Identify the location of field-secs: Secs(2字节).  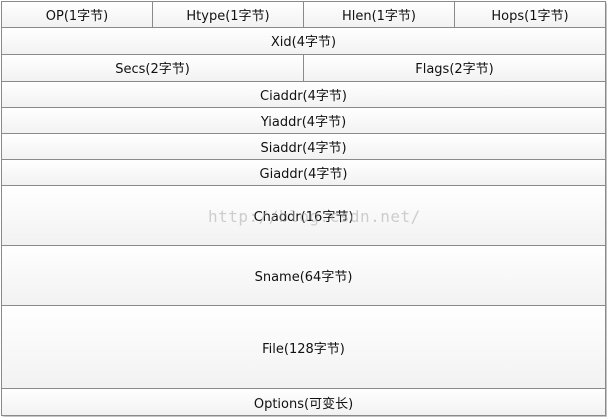
(152, 67).